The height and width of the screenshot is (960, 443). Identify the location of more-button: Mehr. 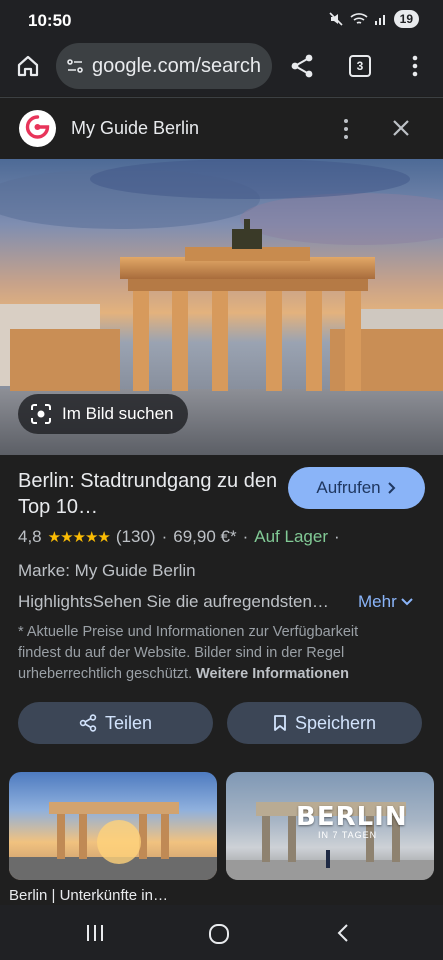
(385, 602).